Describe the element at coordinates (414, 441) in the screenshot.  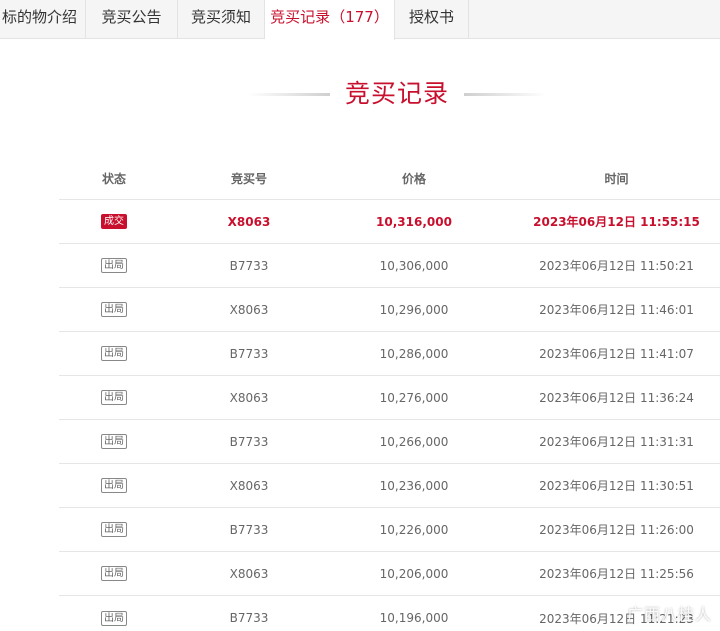
I see `bid-price: 10,266,000` at that location.